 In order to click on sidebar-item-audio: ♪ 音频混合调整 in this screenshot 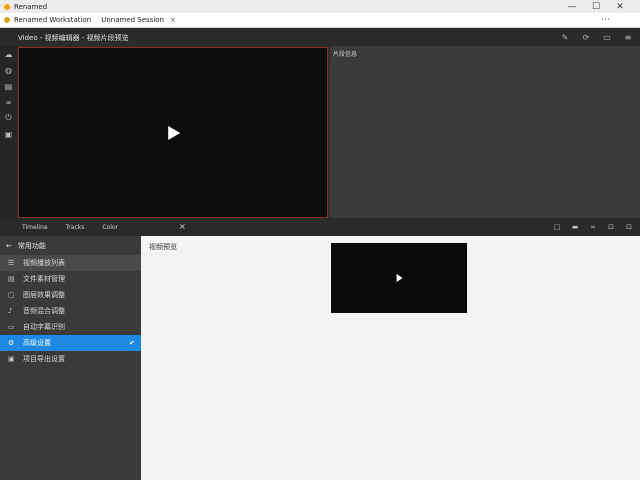, I will do `click(70, 311)`.